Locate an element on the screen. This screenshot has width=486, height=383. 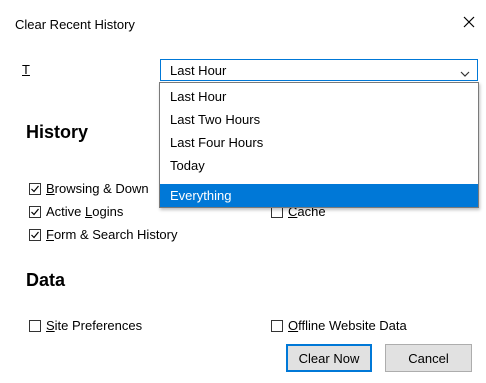
history-heading: History is located at coordinates (57, 132).